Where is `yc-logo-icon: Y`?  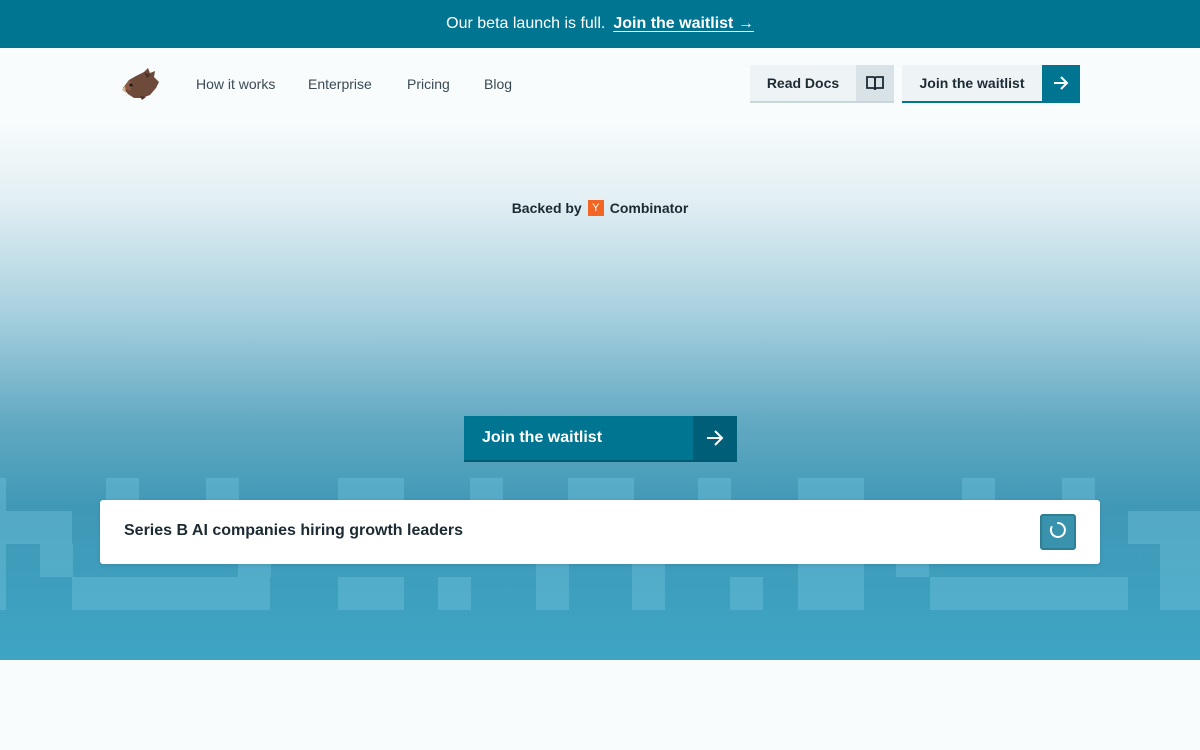
yc-logo-icon: Y is located at coordinates (595, 208).